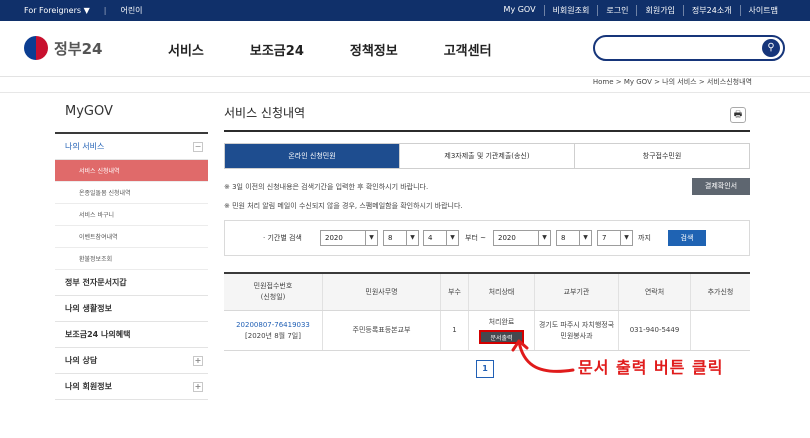  I want to click on guest-lookup-link: 비회원조회, so click(570, 10).